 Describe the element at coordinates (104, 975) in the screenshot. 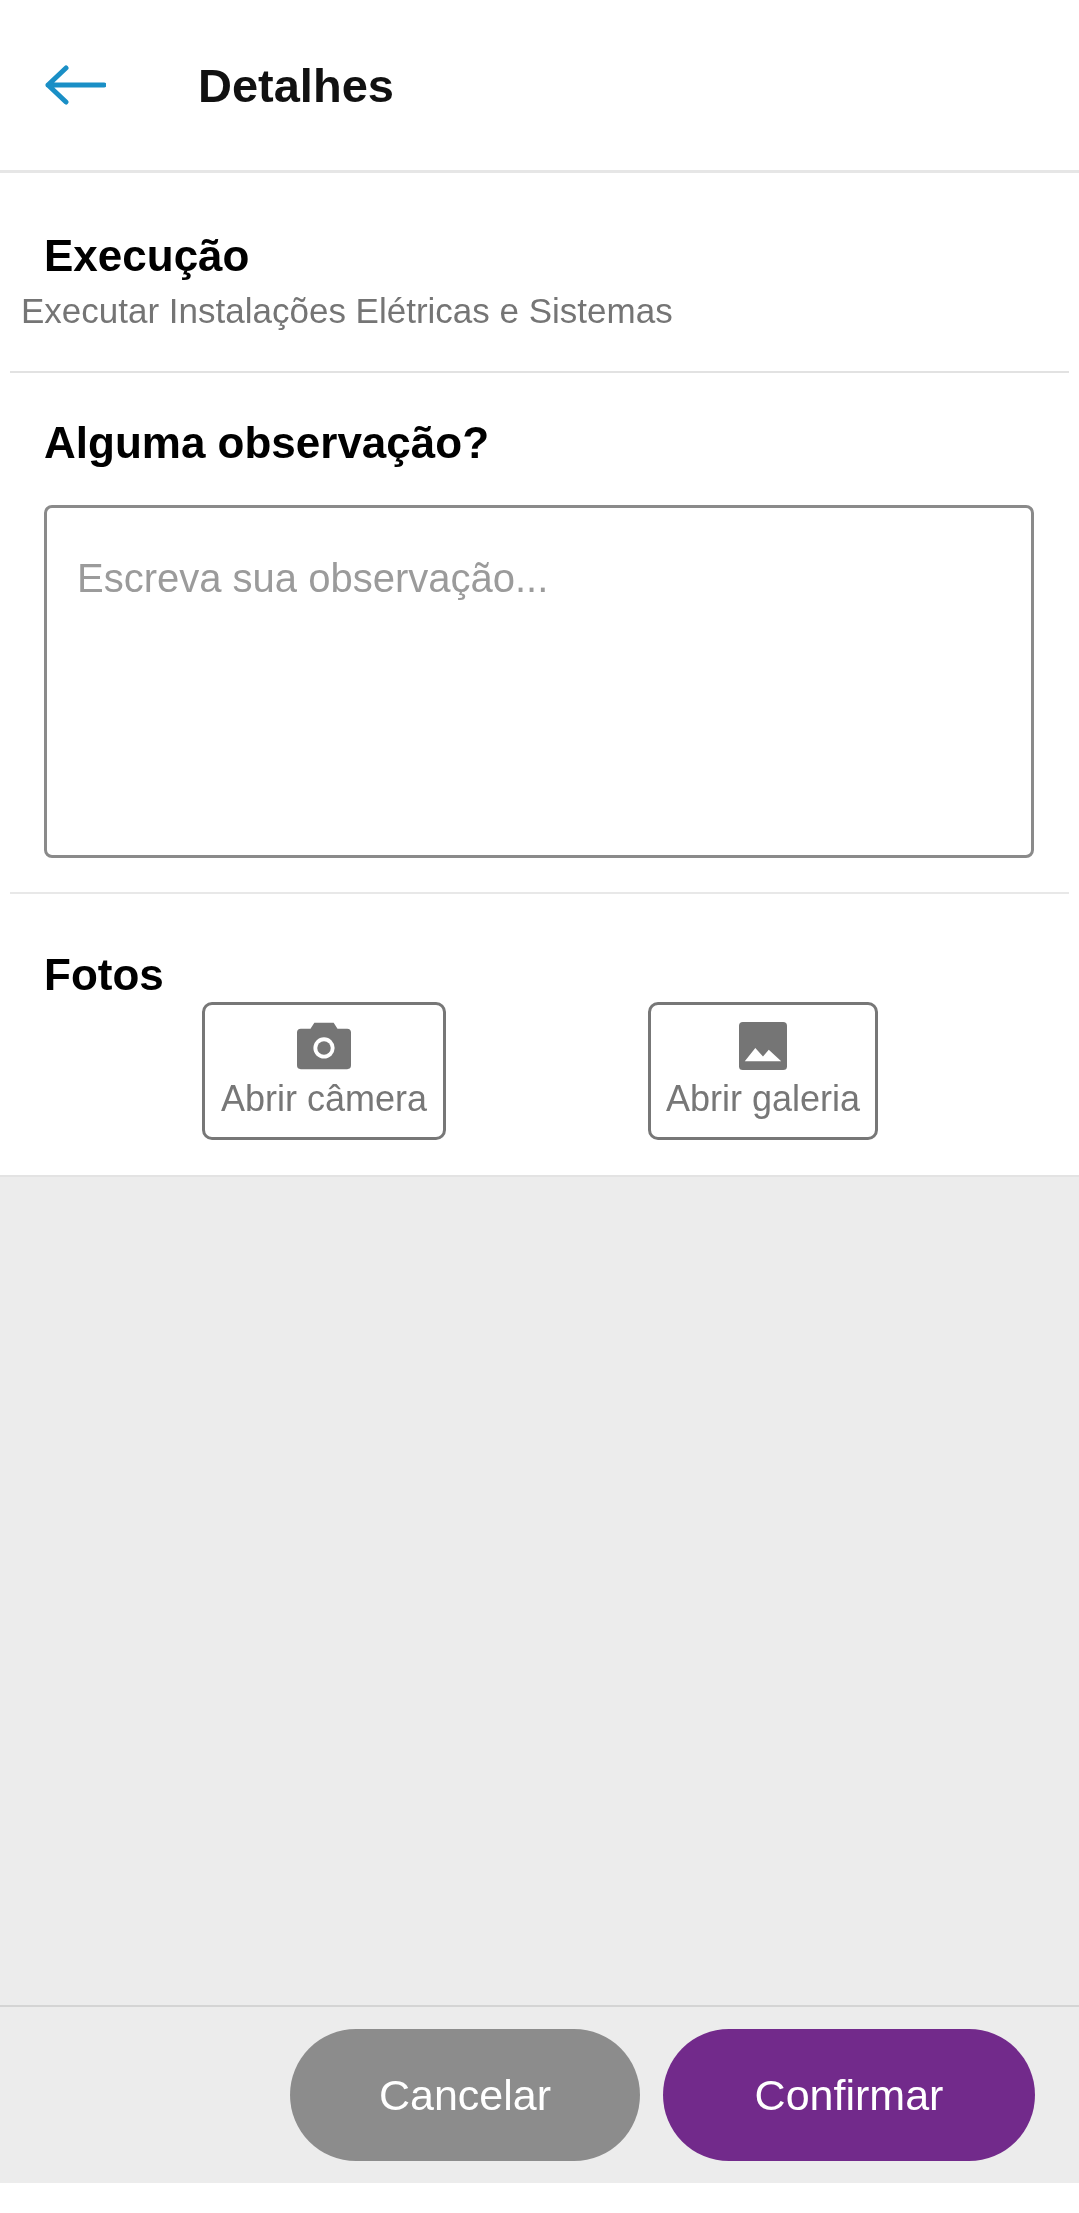

I see `section-title: Fotos` at that location.